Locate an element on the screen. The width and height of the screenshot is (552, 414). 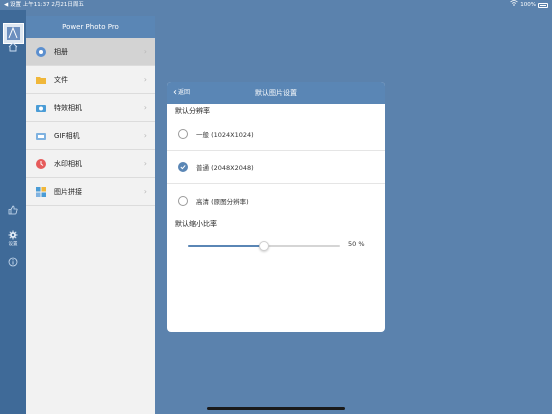
sidebar-item-label: GIF相机 is located at coordinates (67, 135).